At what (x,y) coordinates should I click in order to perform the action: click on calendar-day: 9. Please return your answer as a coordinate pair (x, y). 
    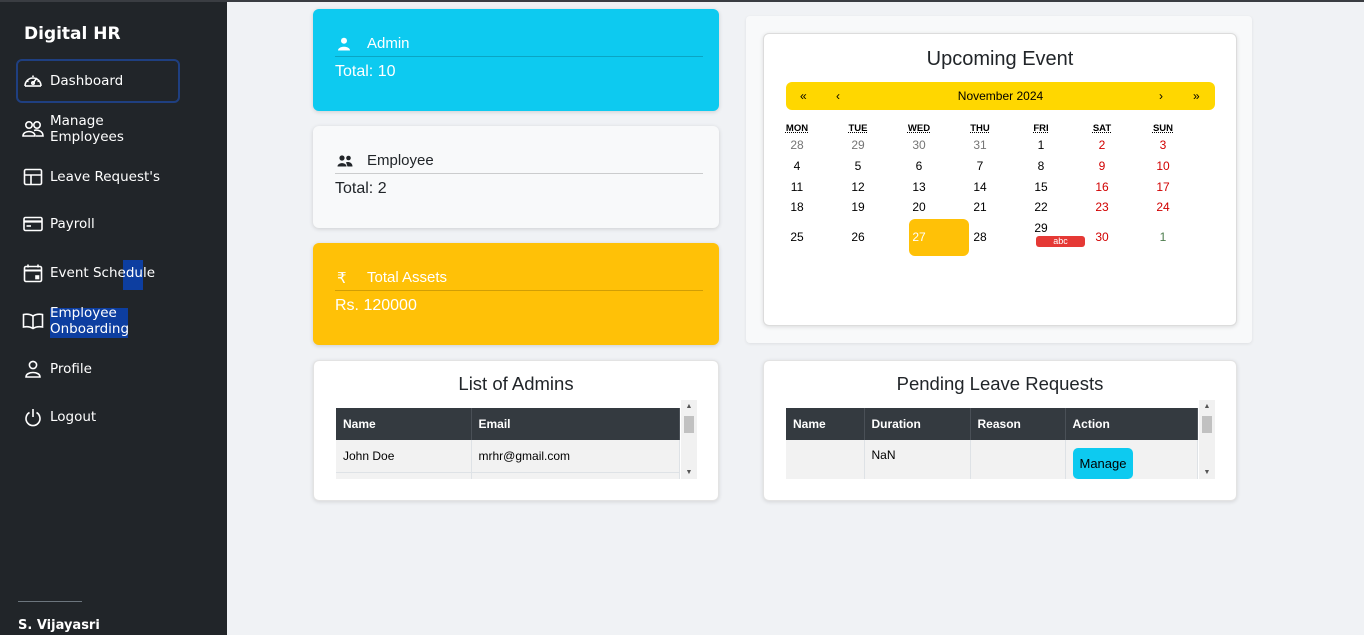
    Looking at the image, I should click on (1102, 166).